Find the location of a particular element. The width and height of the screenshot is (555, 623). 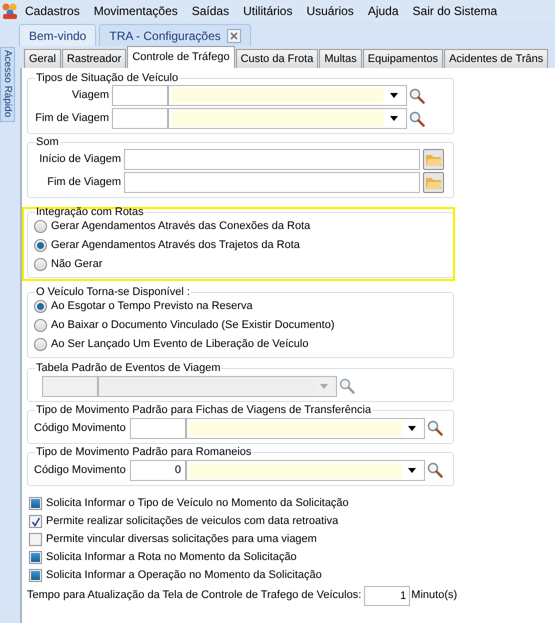

minutes-field: 1 is located at coordinates (387, 596).